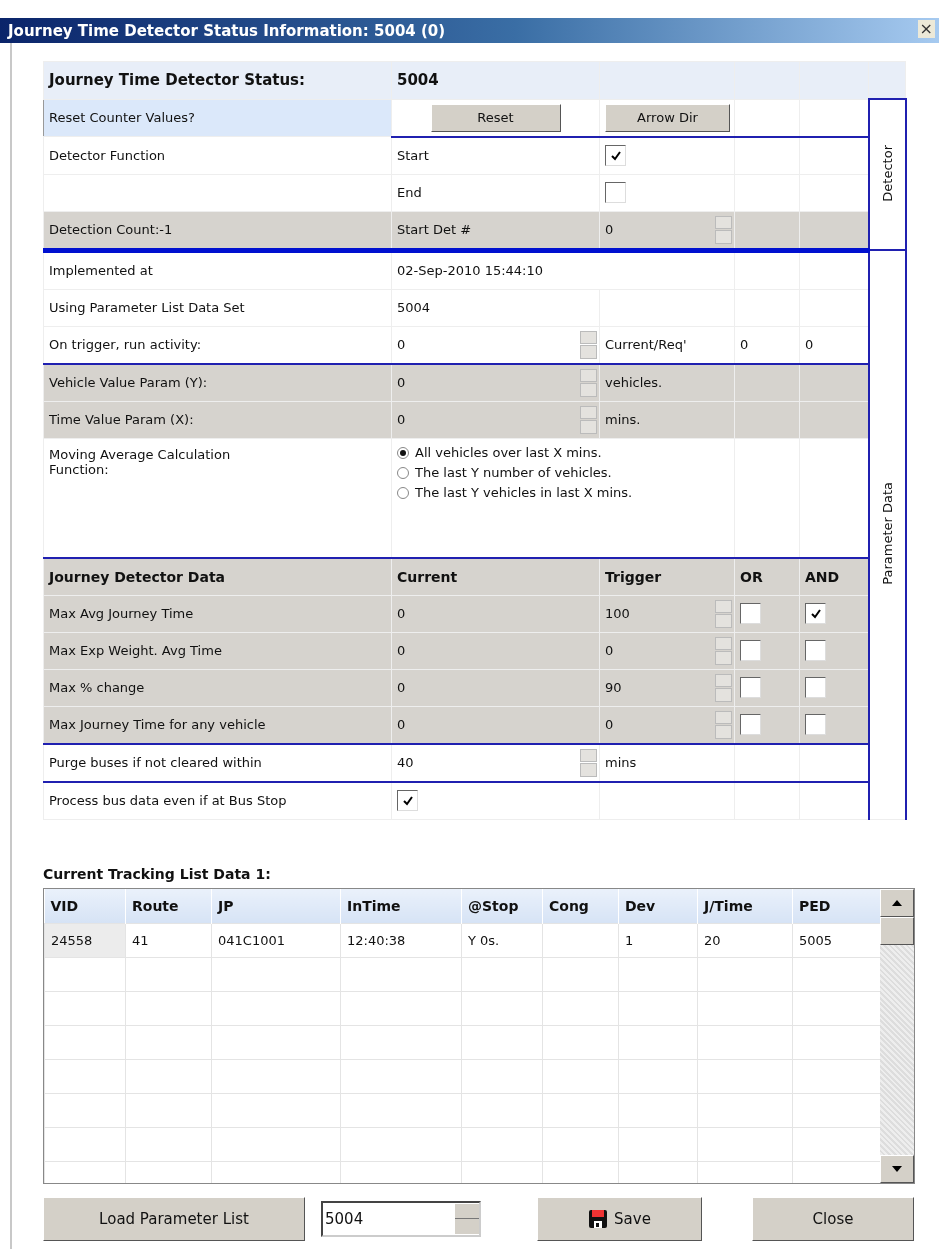  I want to click on current-req-label: Current/Req', so click(646, 344).